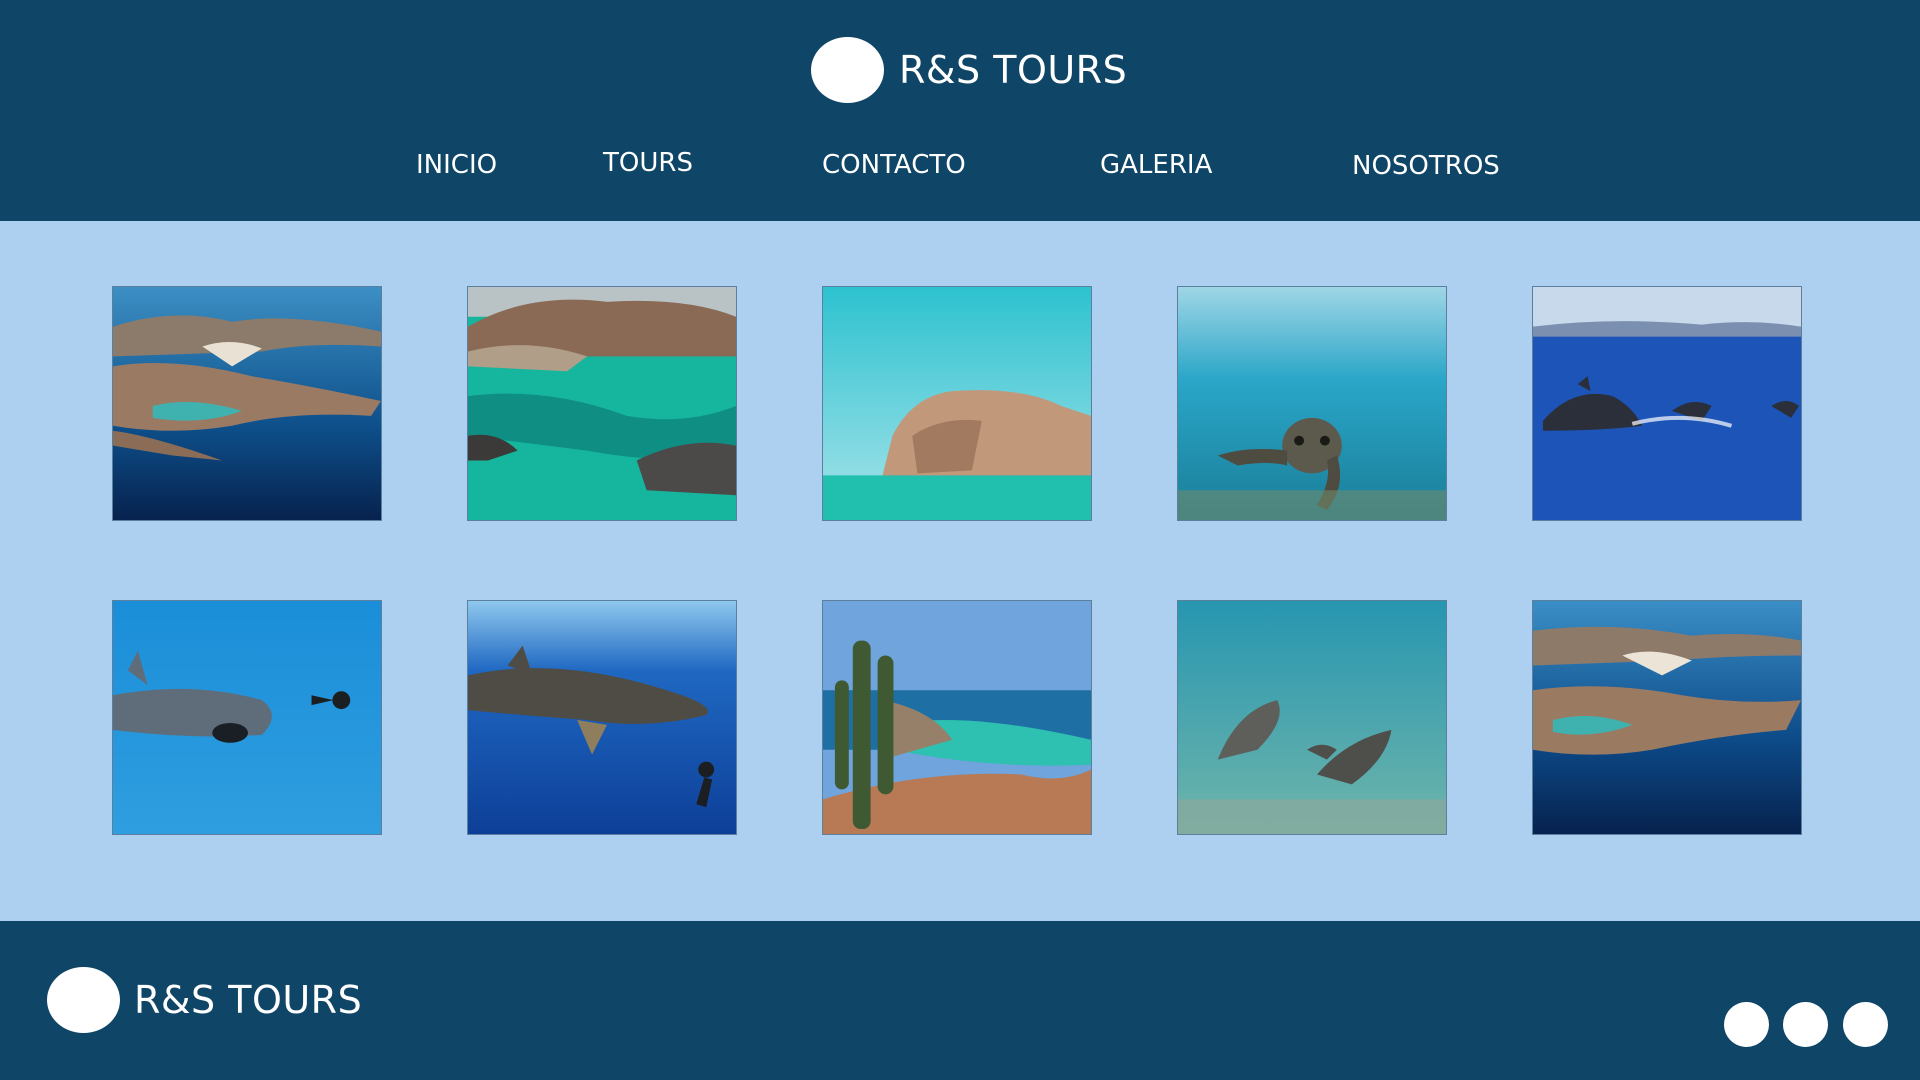  I want to click on gallery-photo-bay-aerial, so click(247, 403).